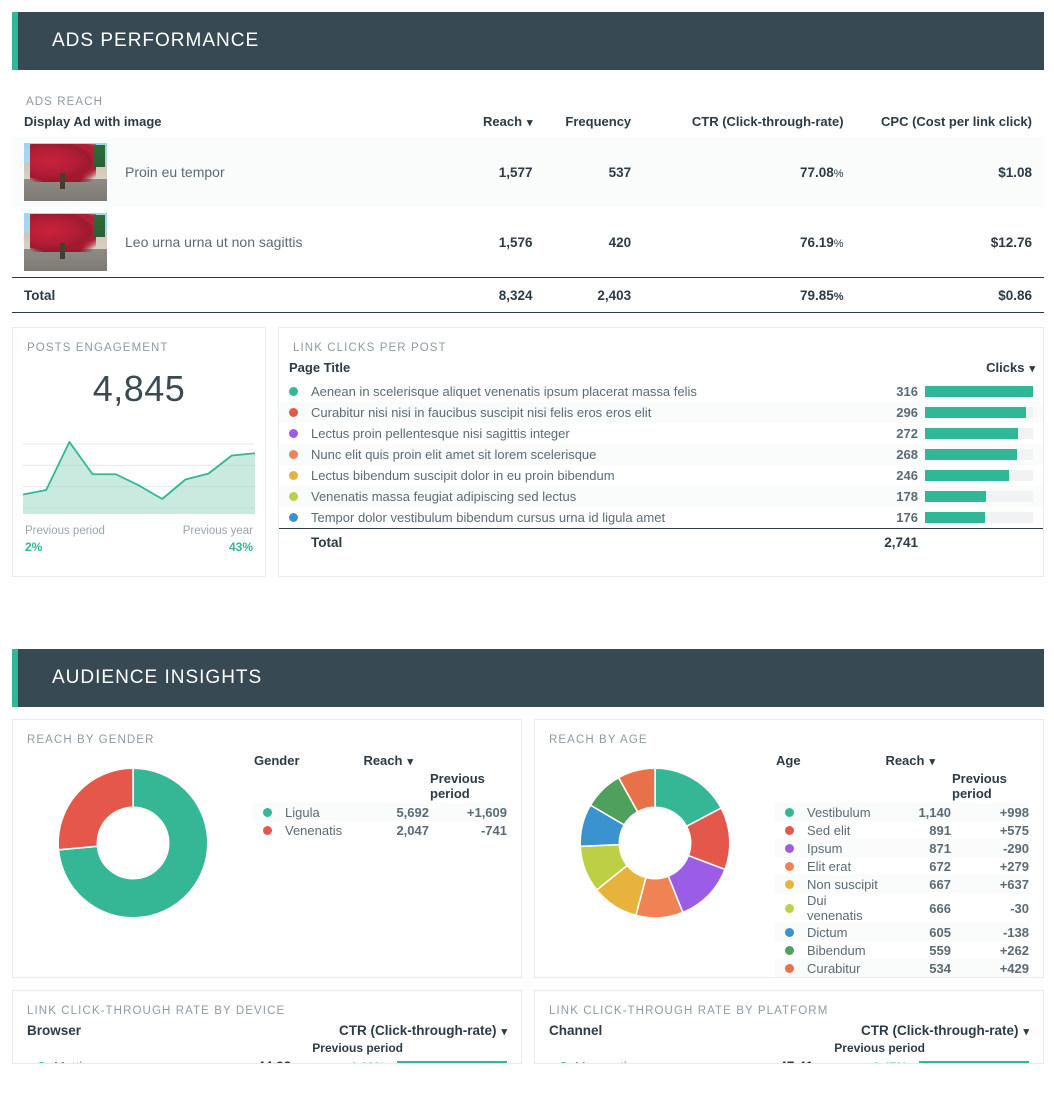  I want to click on list-item: Curabitur 534 +429, so click(902, 968).